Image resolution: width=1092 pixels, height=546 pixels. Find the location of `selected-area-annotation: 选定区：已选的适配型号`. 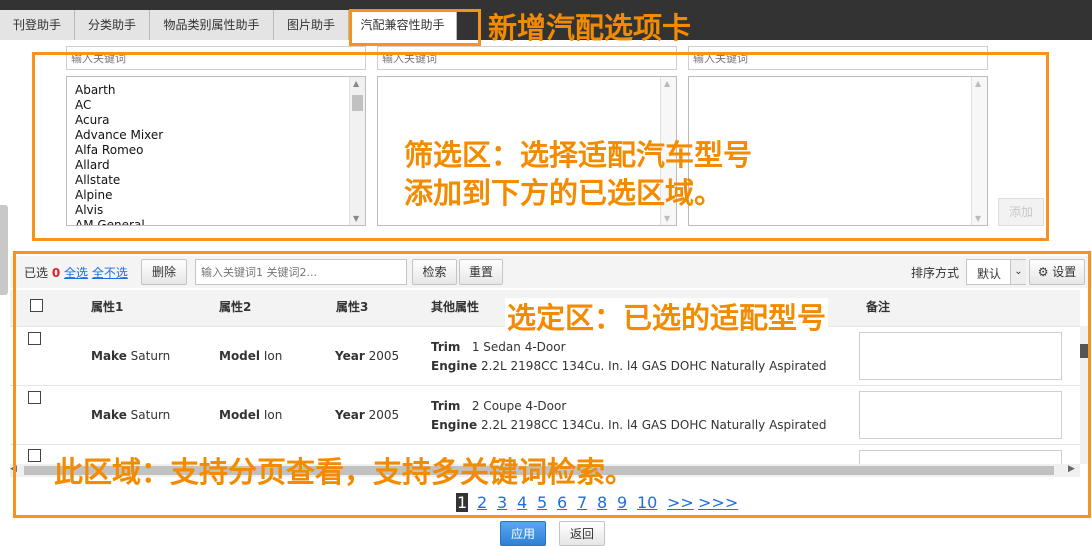

selected-area-annotation: 选定区：已选的适配型号 is located at coordinates (667, 318).